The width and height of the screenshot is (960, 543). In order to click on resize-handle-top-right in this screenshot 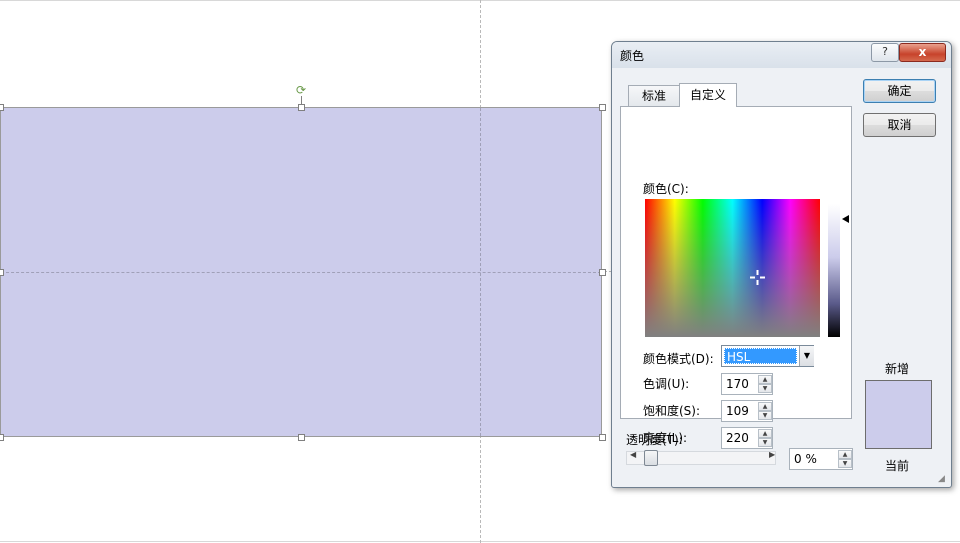, I will do `click(602, 107)`.